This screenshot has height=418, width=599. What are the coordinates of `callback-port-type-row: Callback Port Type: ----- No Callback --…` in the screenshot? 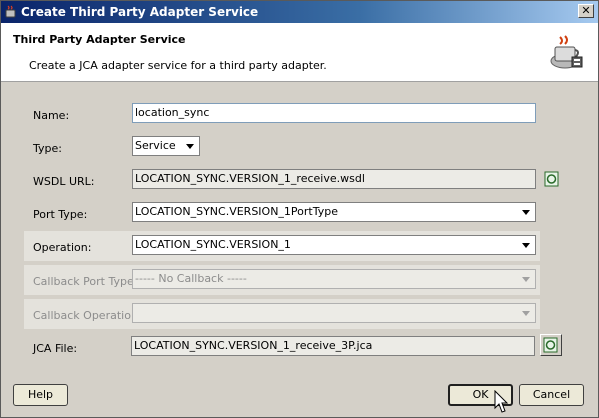 It's located at (282, 280).